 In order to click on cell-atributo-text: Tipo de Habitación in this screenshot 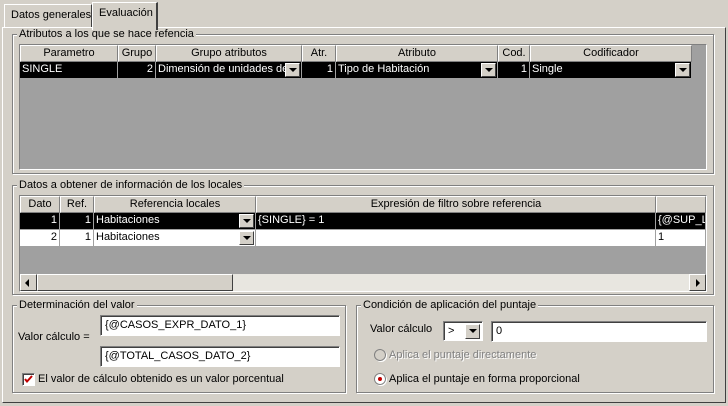, I will do `click(384, 69)`.